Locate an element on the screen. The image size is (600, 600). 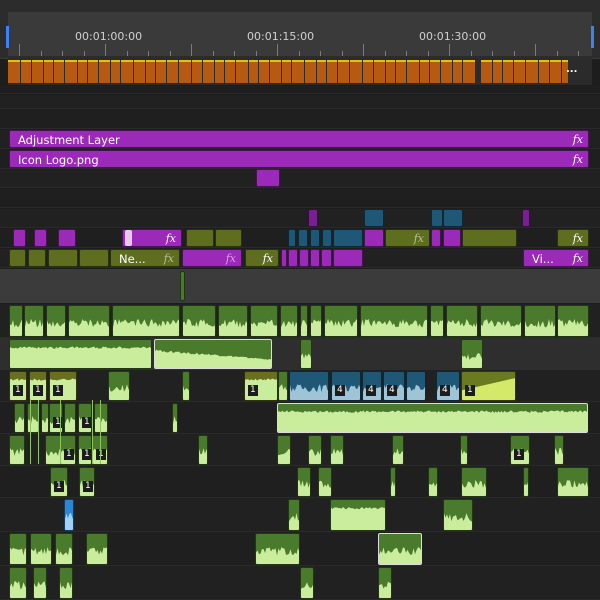
clip-adjustment-layer: Adjustment Layer fx is located at coordinates (299, 139).